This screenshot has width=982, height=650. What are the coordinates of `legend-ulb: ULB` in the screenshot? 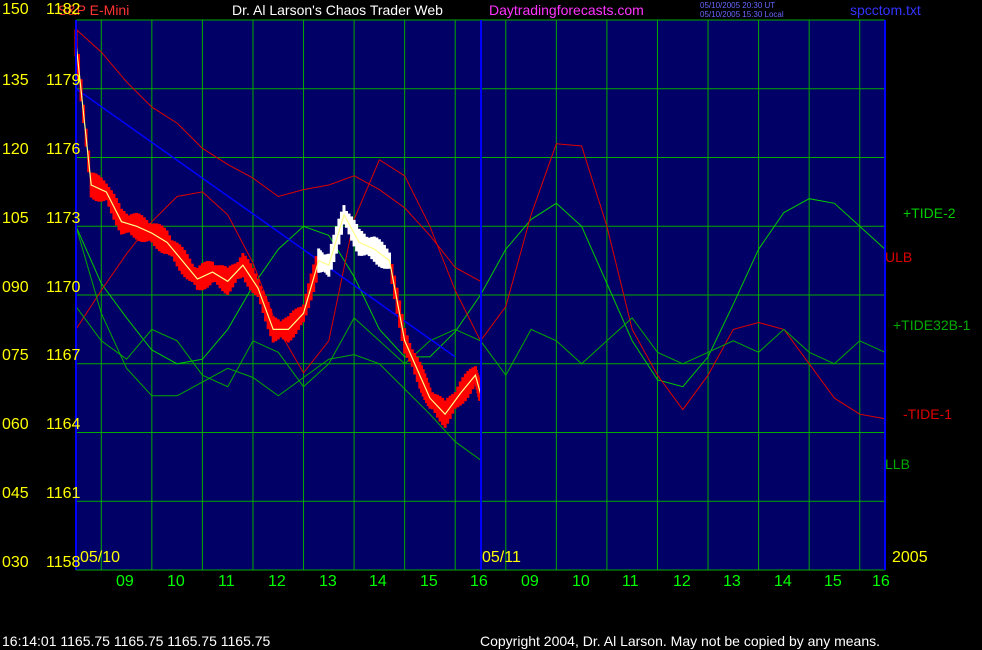 It's located at (899, 257).